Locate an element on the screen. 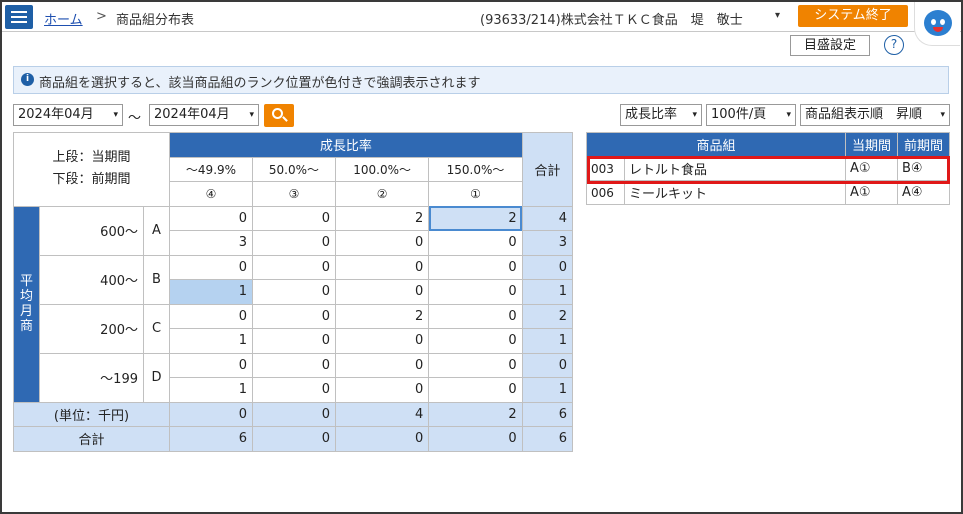  display-order-select: 商品組表示順 昇順 ▾ is located at coordinates (875, 115).